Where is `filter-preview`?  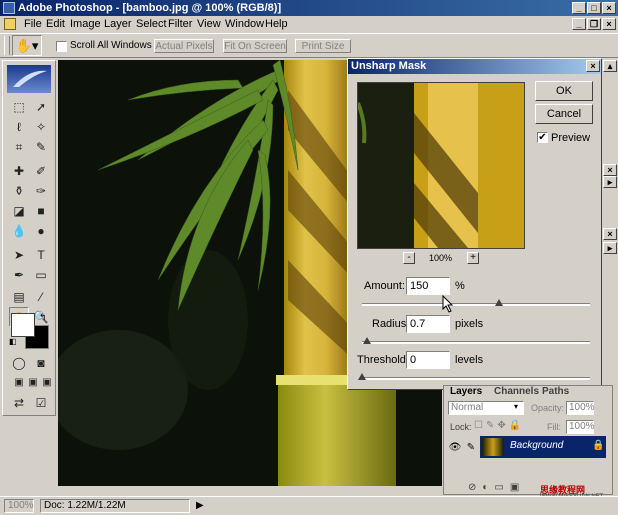
filter-preview is located at coordinates (441, 165).